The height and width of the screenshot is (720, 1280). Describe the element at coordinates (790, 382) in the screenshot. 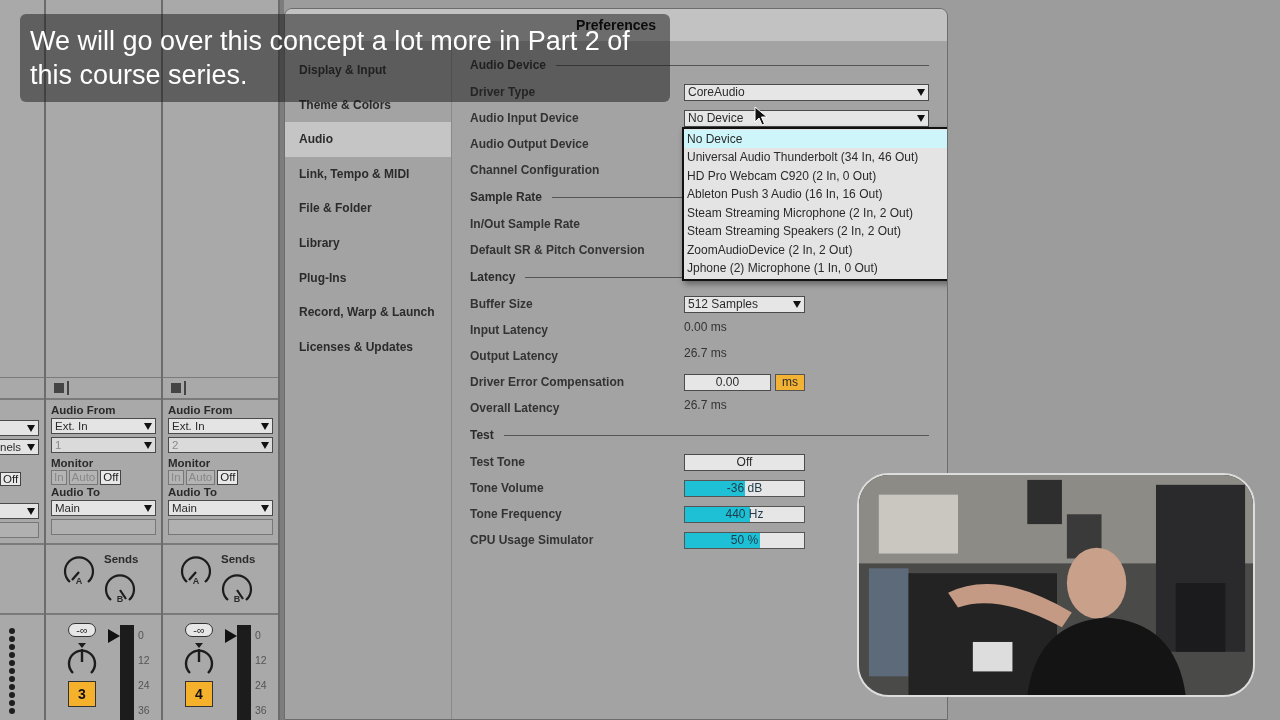

I see `unit-button: ms` at that location.